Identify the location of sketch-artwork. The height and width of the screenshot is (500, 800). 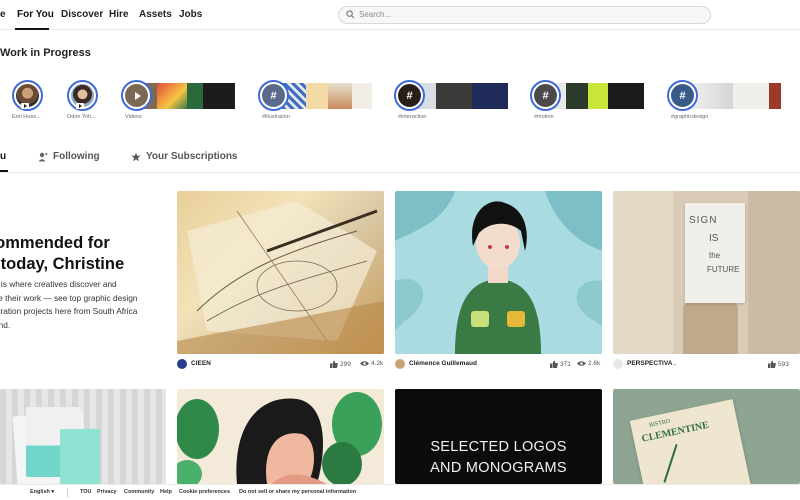
(280, 277).